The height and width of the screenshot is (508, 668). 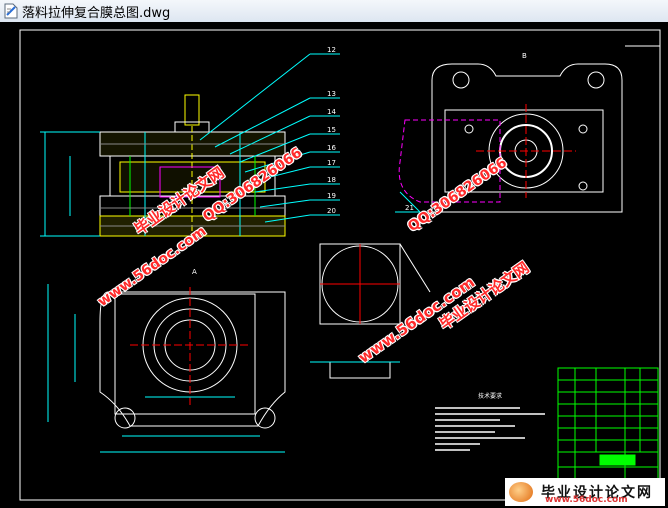 What do you see at coordinates (331, 112) in the screenshot?
I see `part-number-14: 14` at bounding box center [331, 112].